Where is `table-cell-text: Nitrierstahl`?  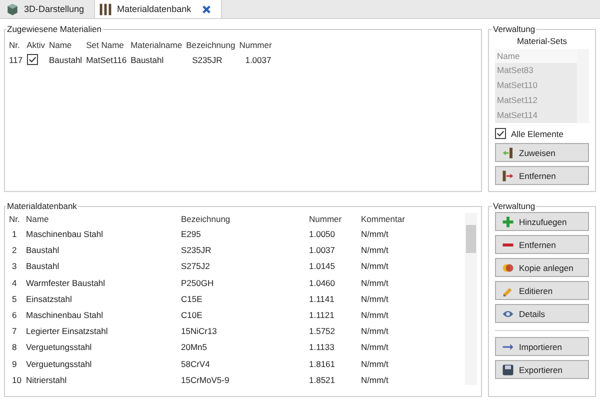 table-cell-text: Nitrierstahl is located at coordinates (47, 380).